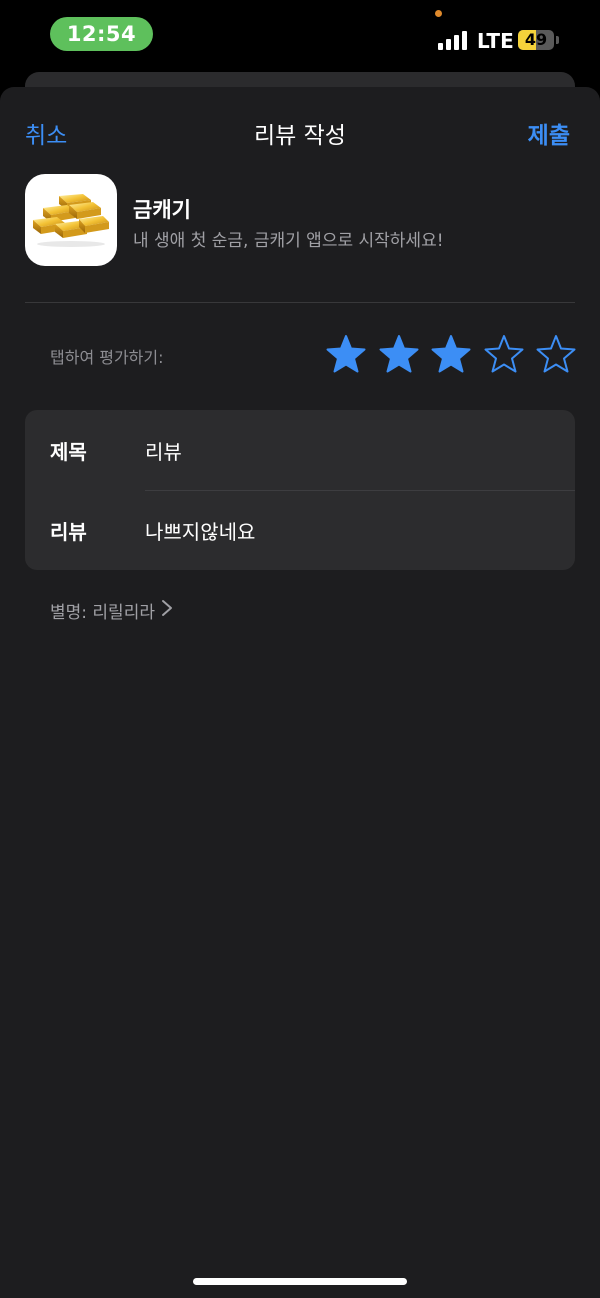 The image size is (600, 1298). What do you see at coordinates (167, 610) in the screenshot?
I see `chevron-right-icon` at bounding box center [167, 610].